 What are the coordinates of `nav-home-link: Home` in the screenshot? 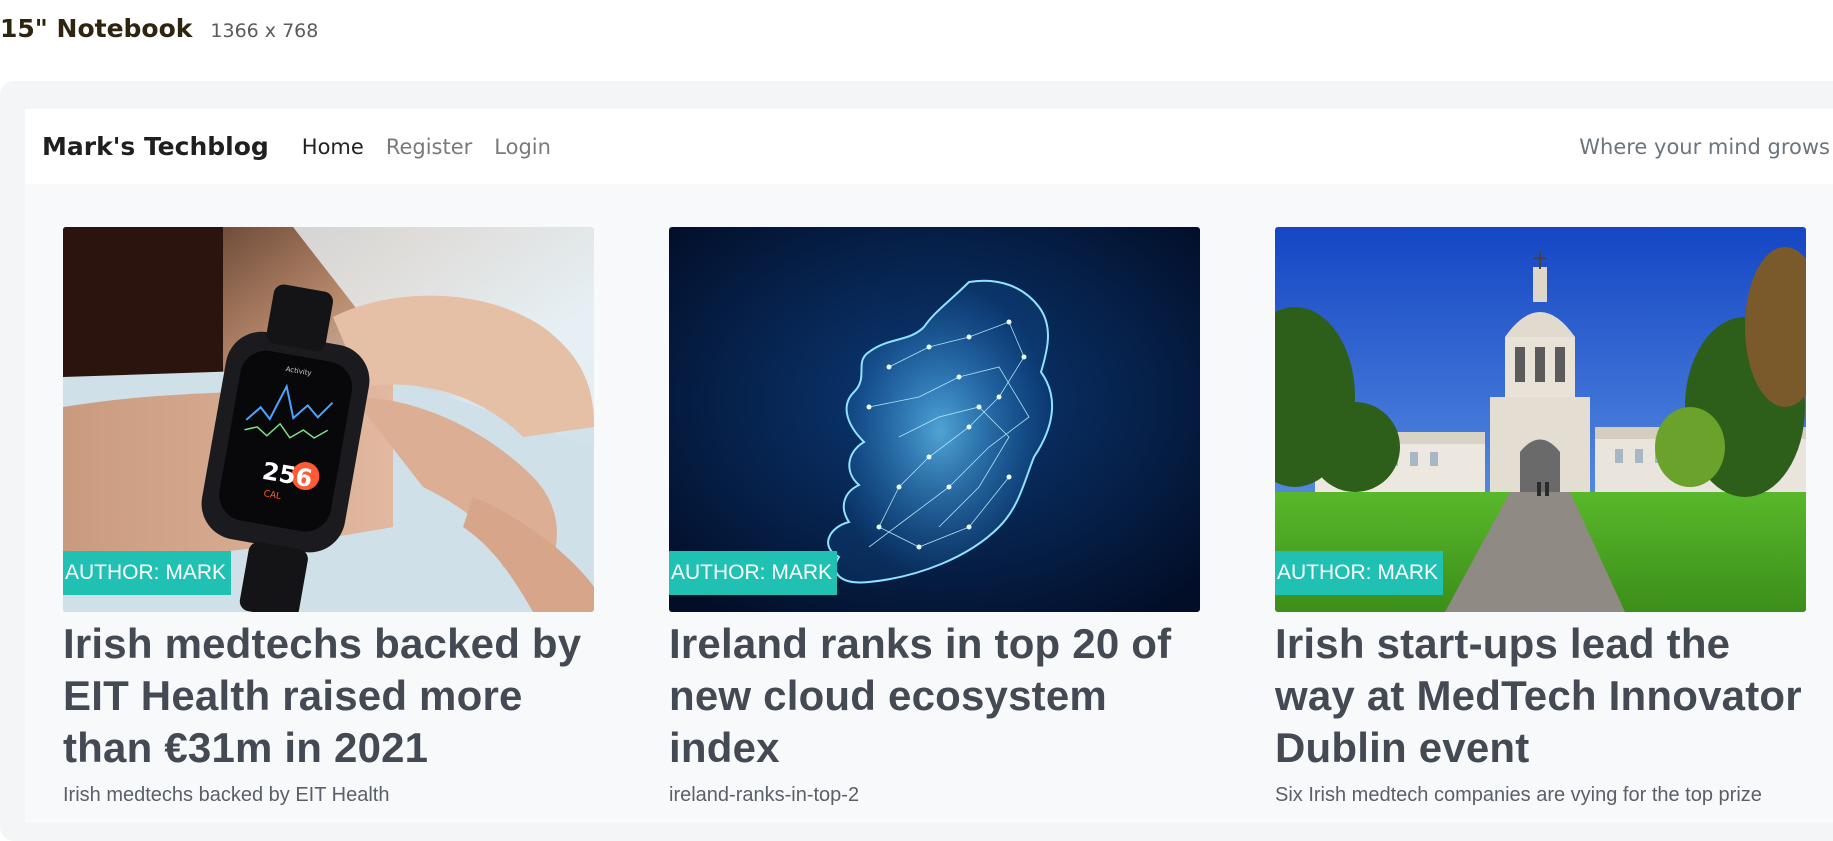 It's located at (333, 147).